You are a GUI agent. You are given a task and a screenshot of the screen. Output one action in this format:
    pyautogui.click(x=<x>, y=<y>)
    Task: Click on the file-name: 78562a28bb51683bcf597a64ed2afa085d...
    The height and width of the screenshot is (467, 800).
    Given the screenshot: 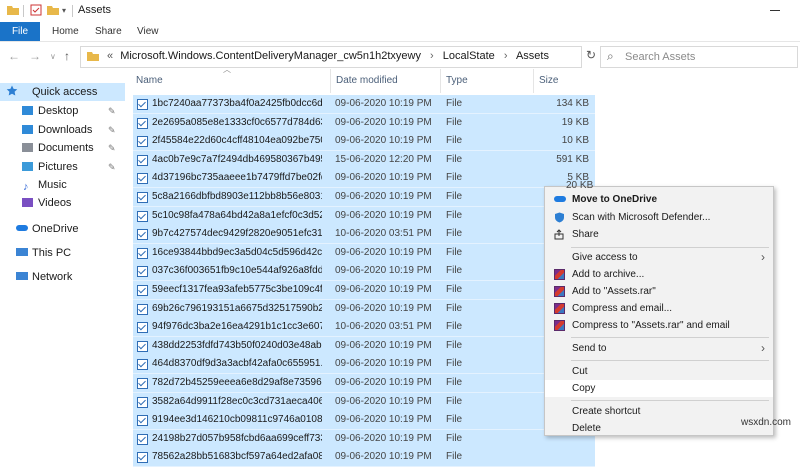 What is the action you would take?
    pyautogui.click(x=237, y=456)
    